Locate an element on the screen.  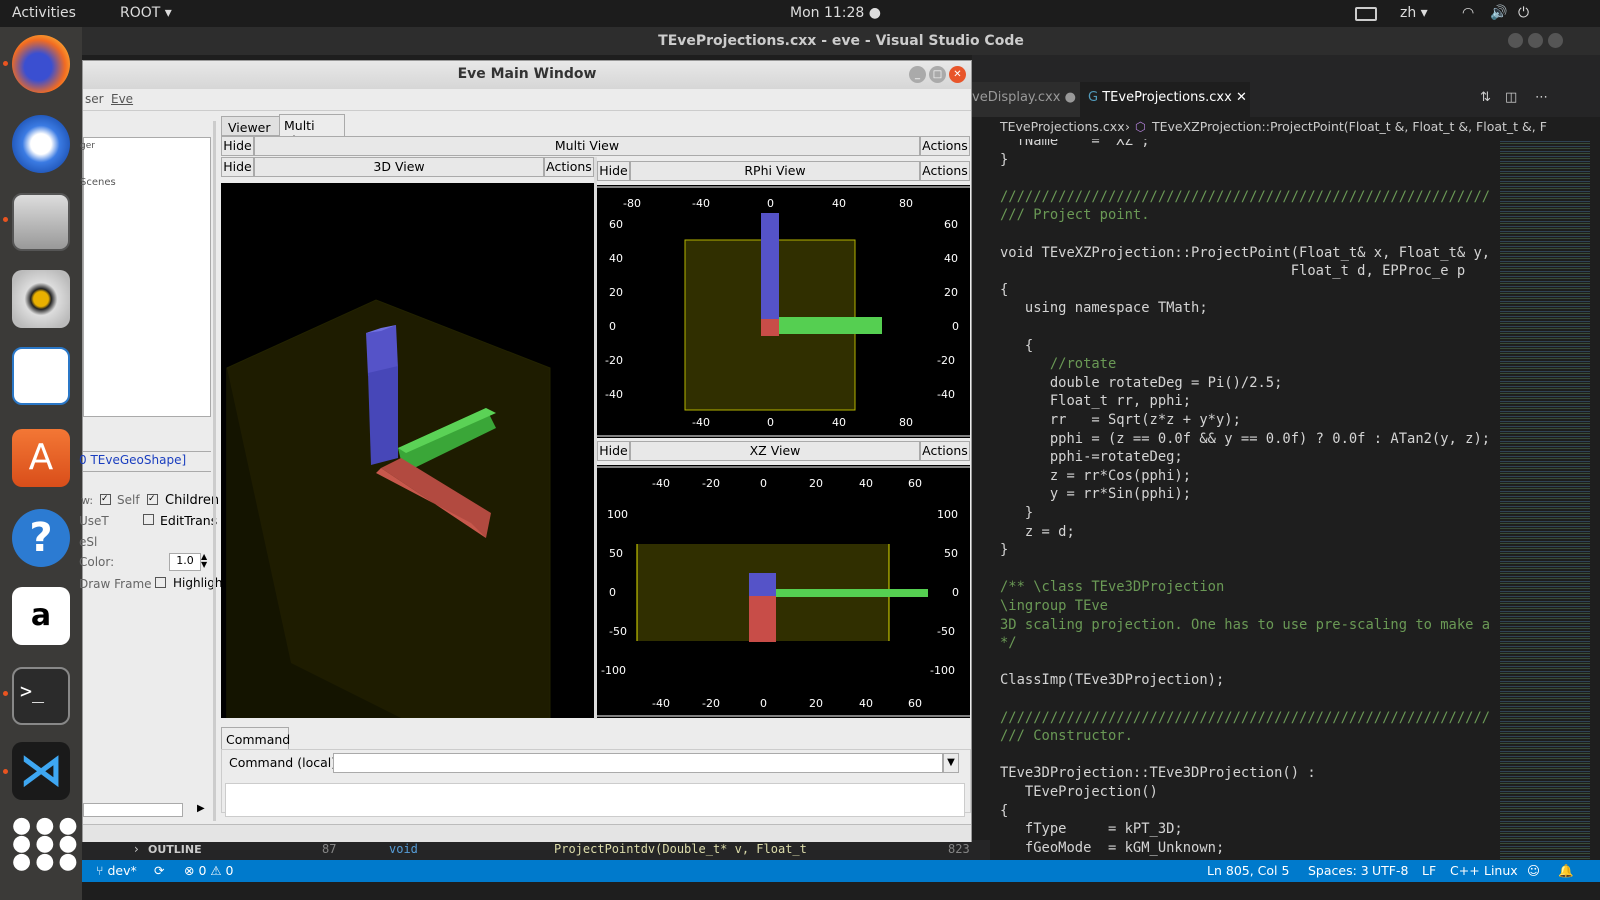
stepper-icon: ▲ ▼ is located at coordinates (204, 561).